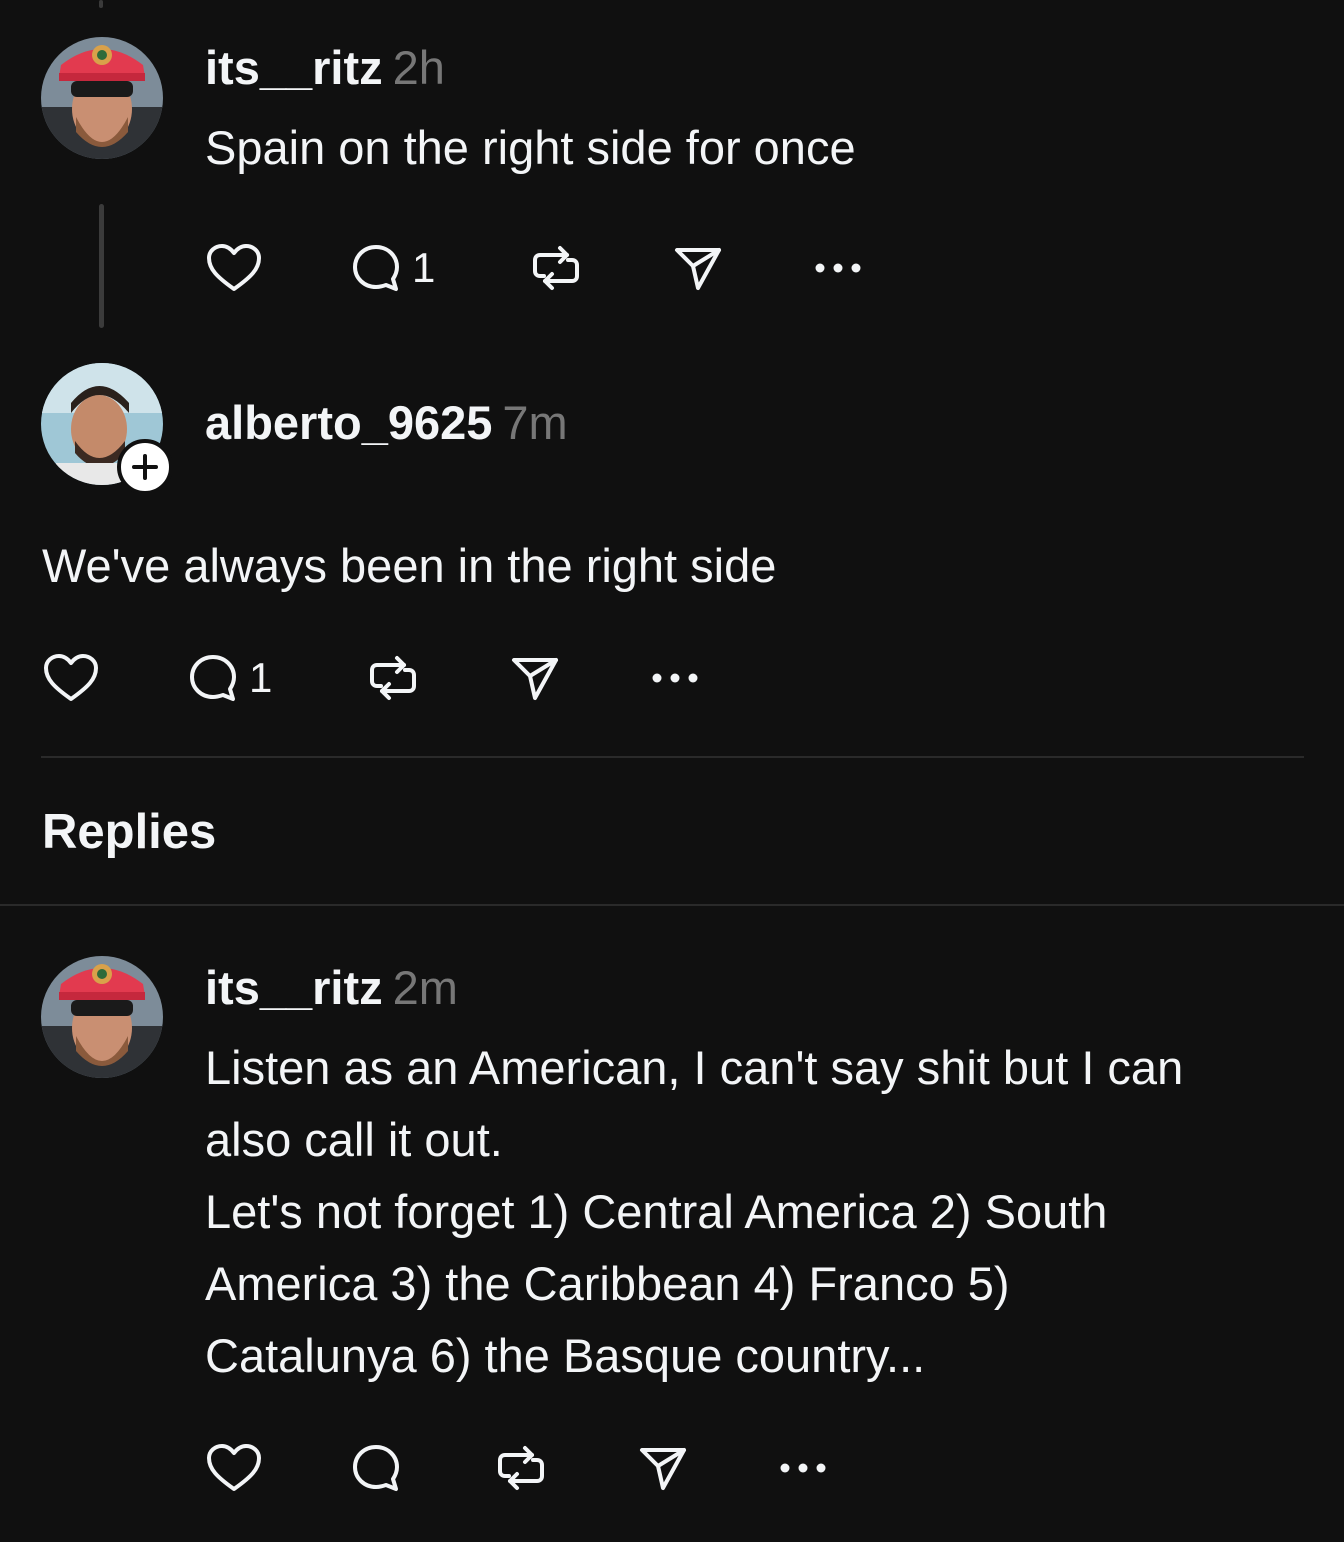 This screenshot has width=1344, height=1542. I want to click on thread-connector-top, so click(101, 4).